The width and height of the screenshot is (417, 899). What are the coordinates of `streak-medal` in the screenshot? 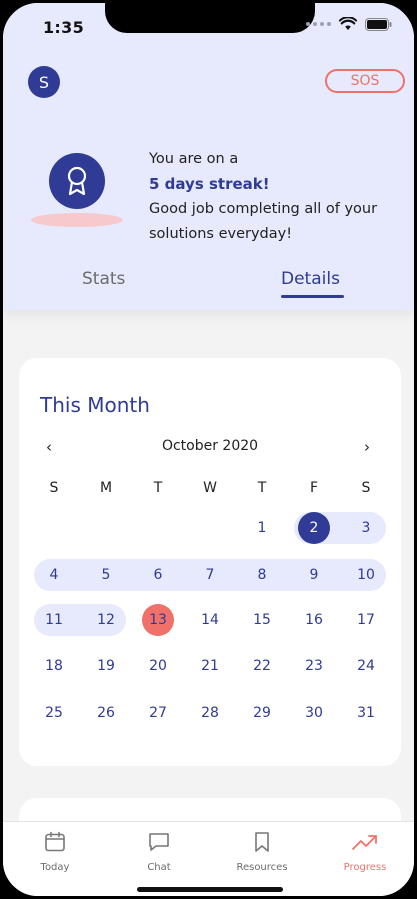 It's located at (77, 193).